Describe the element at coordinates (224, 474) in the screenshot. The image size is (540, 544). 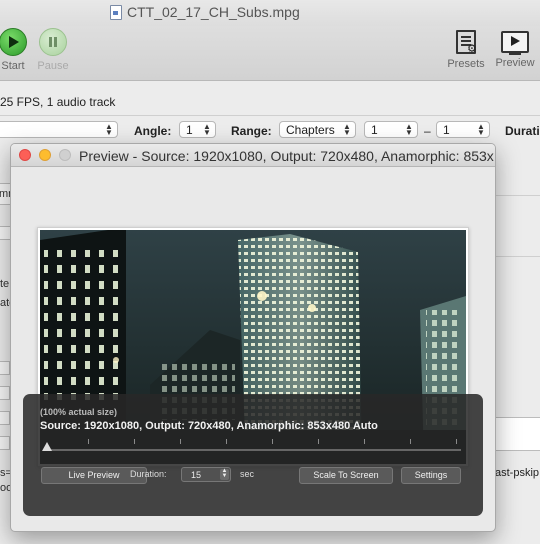
I see `duration-stepper: ▲ ▼` at that location.